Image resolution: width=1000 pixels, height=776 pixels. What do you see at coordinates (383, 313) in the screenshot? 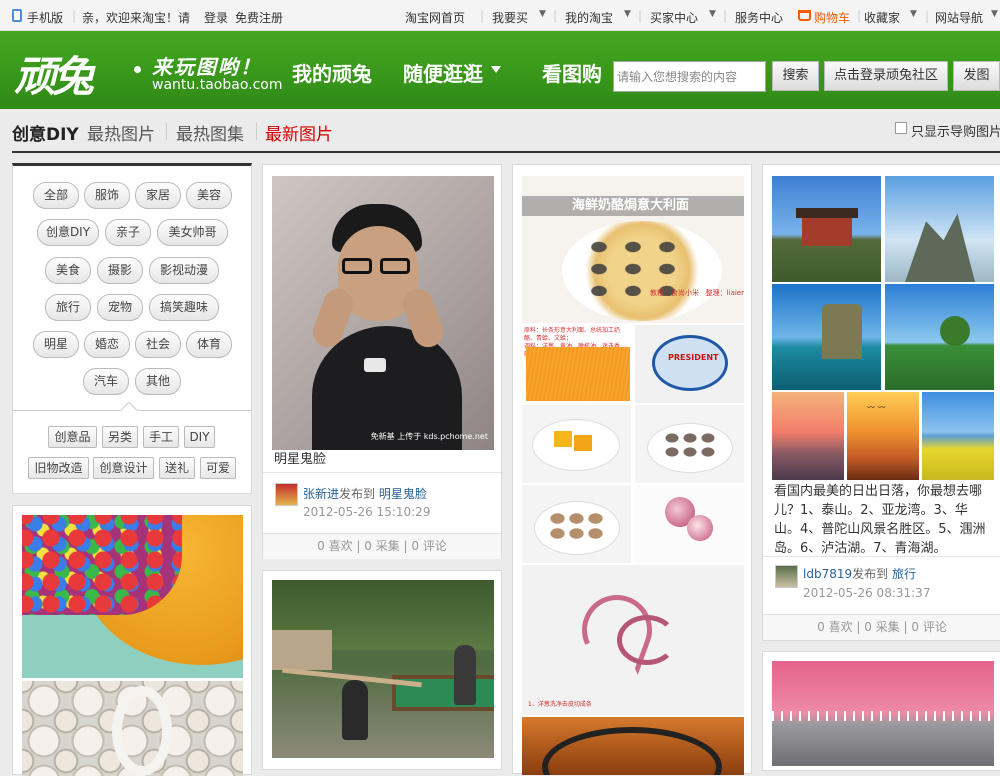
I see `celebrity-face-image: 免新基 上传于 kds.pchome.net` at bounding box center [383, 313].